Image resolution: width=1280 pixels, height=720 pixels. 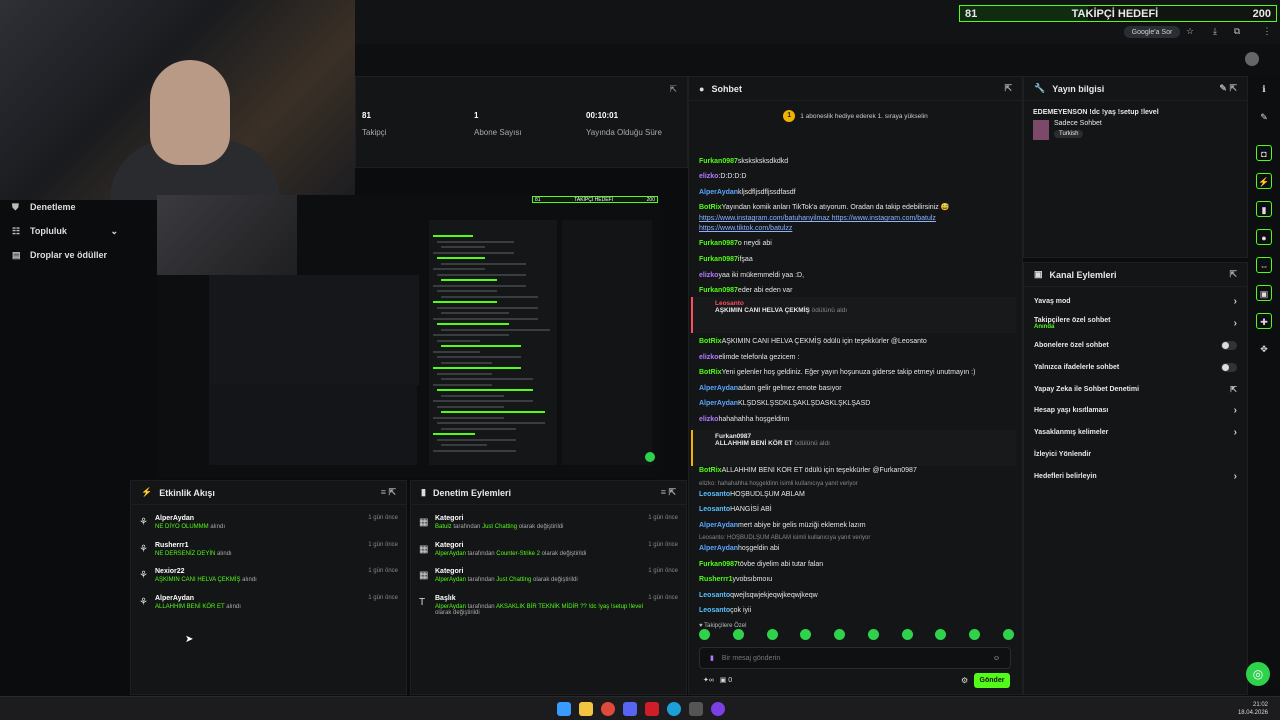 I want to click on chat-message: Furkan0987ifşaa, so click(x=854, y=260).